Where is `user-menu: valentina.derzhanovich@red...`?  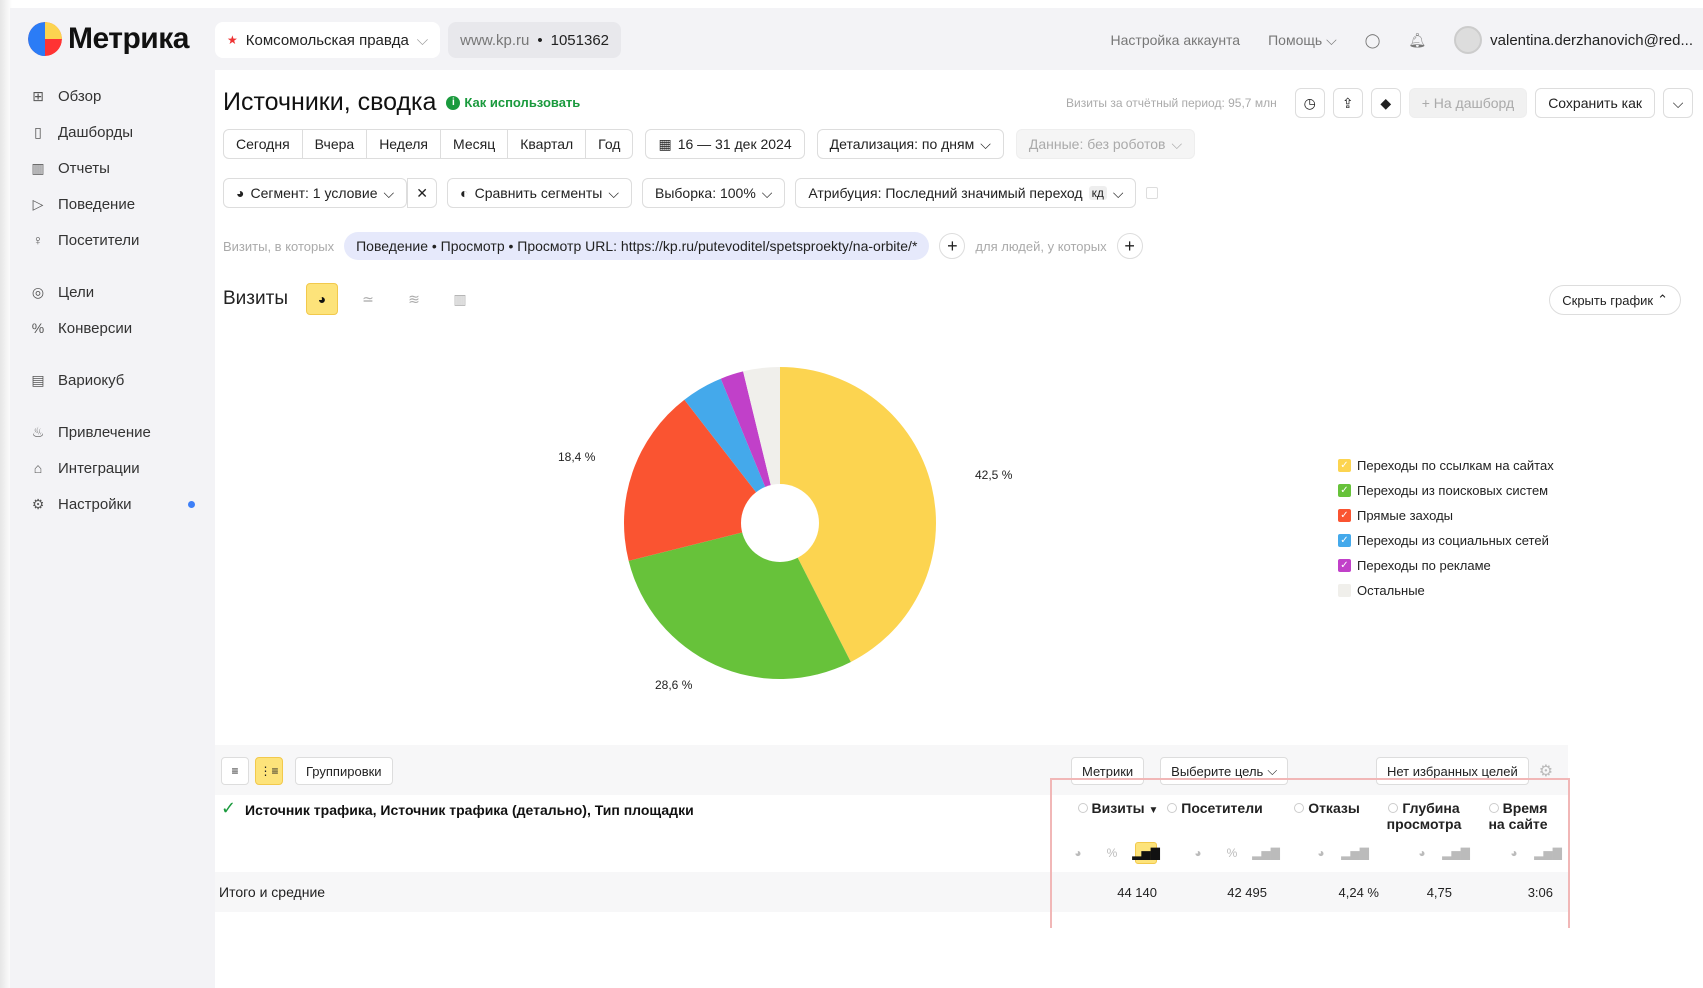 user-menu: valentina.derzhanovich@red... is located at coordinates (1573, 40).